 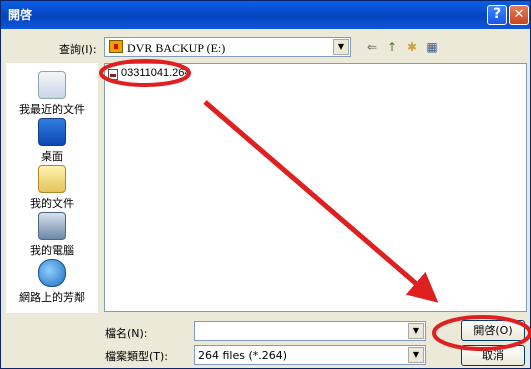 I want to click on place-network: 網路上的芳鄰, so click(x=52, y=282).